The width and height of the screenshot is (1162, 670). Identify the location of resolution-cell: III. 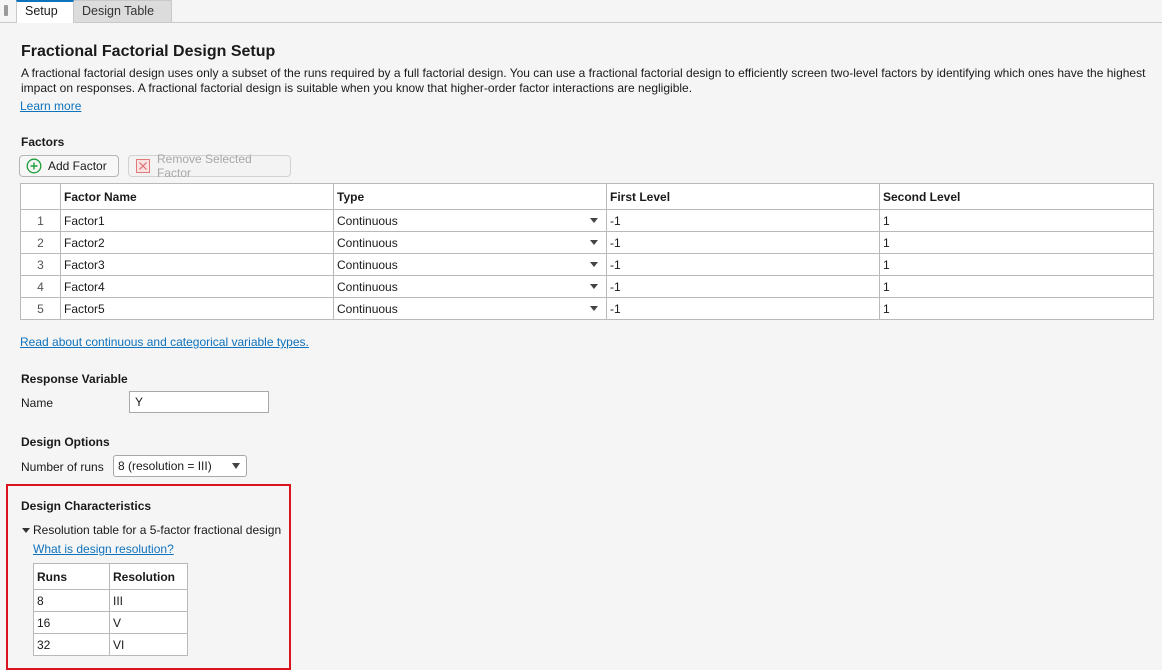
(148, 600).